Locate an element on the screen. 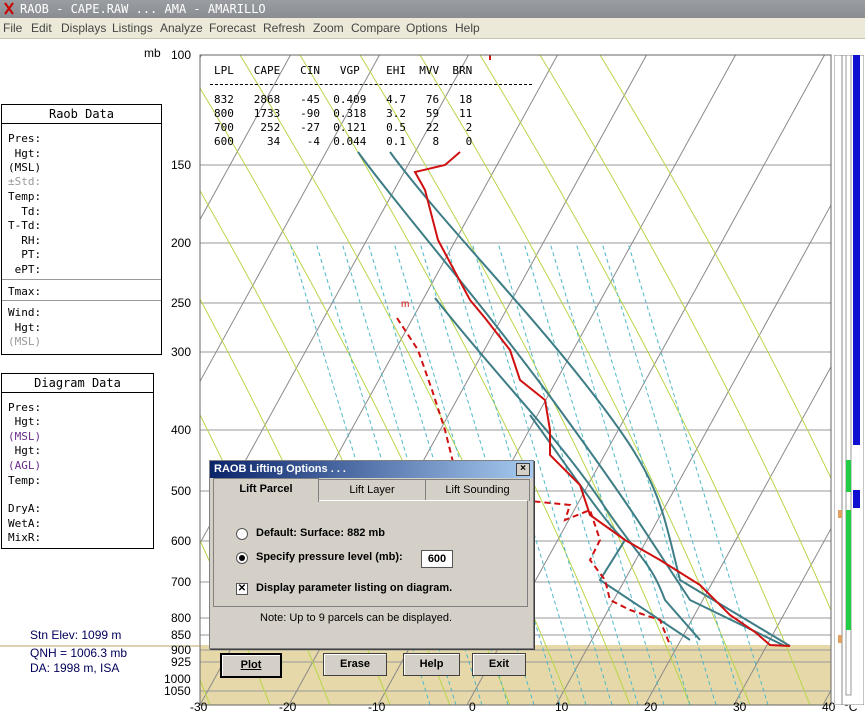 The width and height of the screenshot is (865, 717). temp-tick-label: 10 is located at coordinates (562, 707).